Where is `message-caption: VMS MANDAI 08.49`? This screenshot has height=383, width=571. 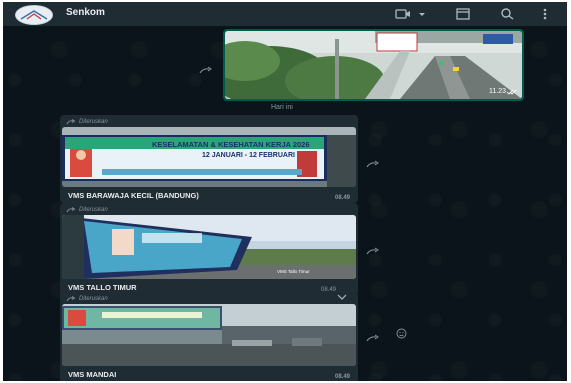 message-caption: VMS MANDAI 08.49 is located at coordinates (209, 373).